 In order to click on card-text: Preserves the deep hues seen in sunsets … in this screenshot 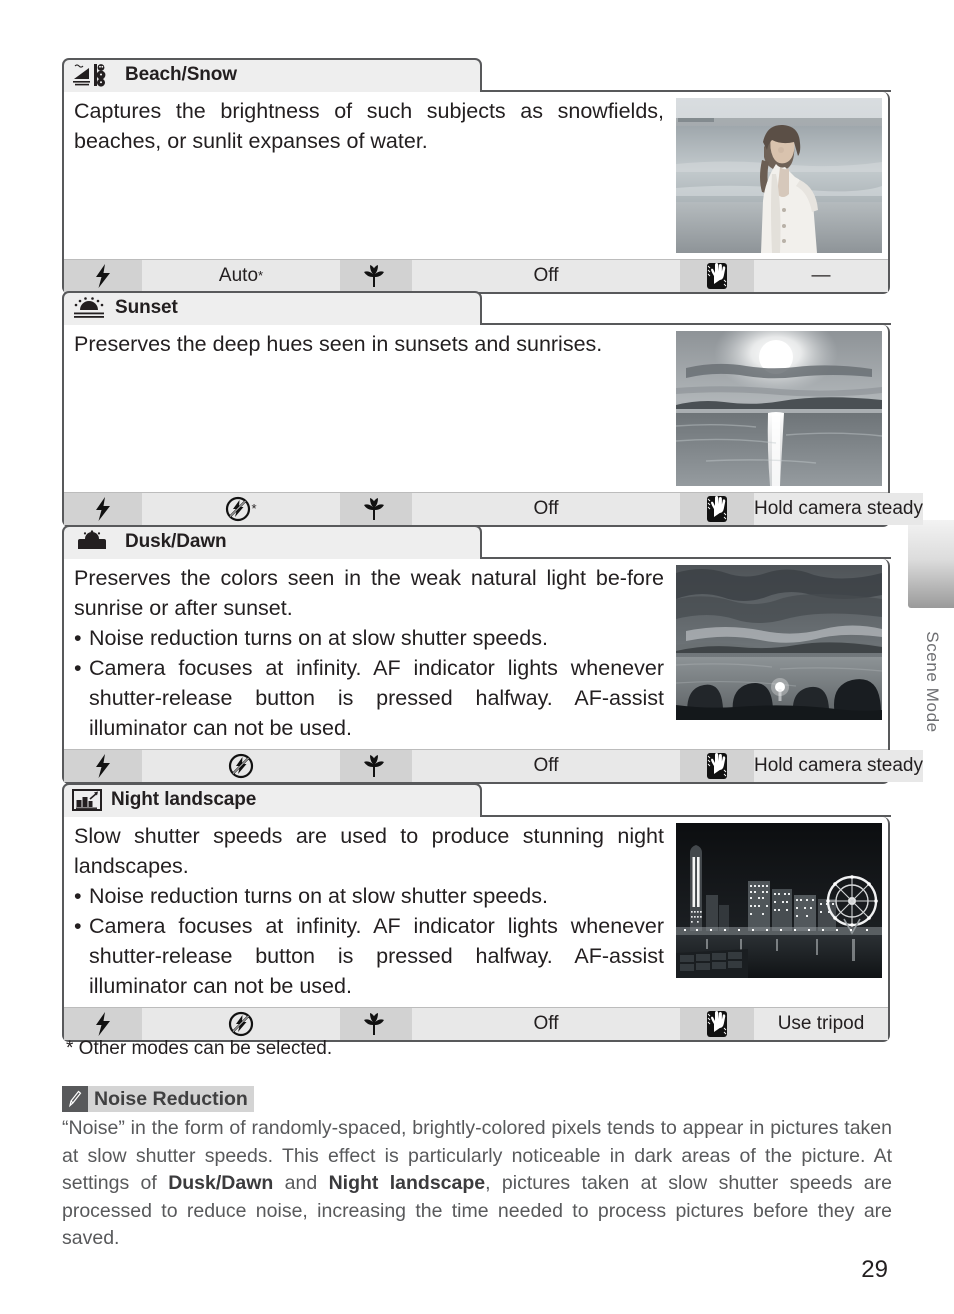, I will do `click(370, 408)`.